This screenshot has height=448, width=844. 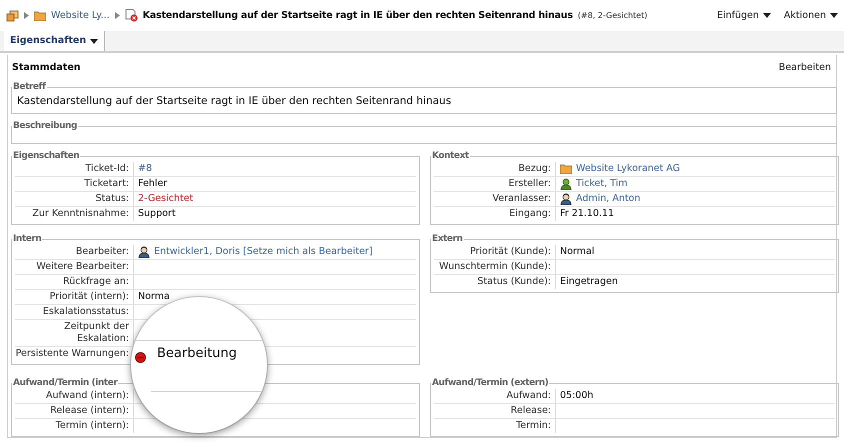 I want to click on field-label: Ticketart:, so click(x=106, y=184).